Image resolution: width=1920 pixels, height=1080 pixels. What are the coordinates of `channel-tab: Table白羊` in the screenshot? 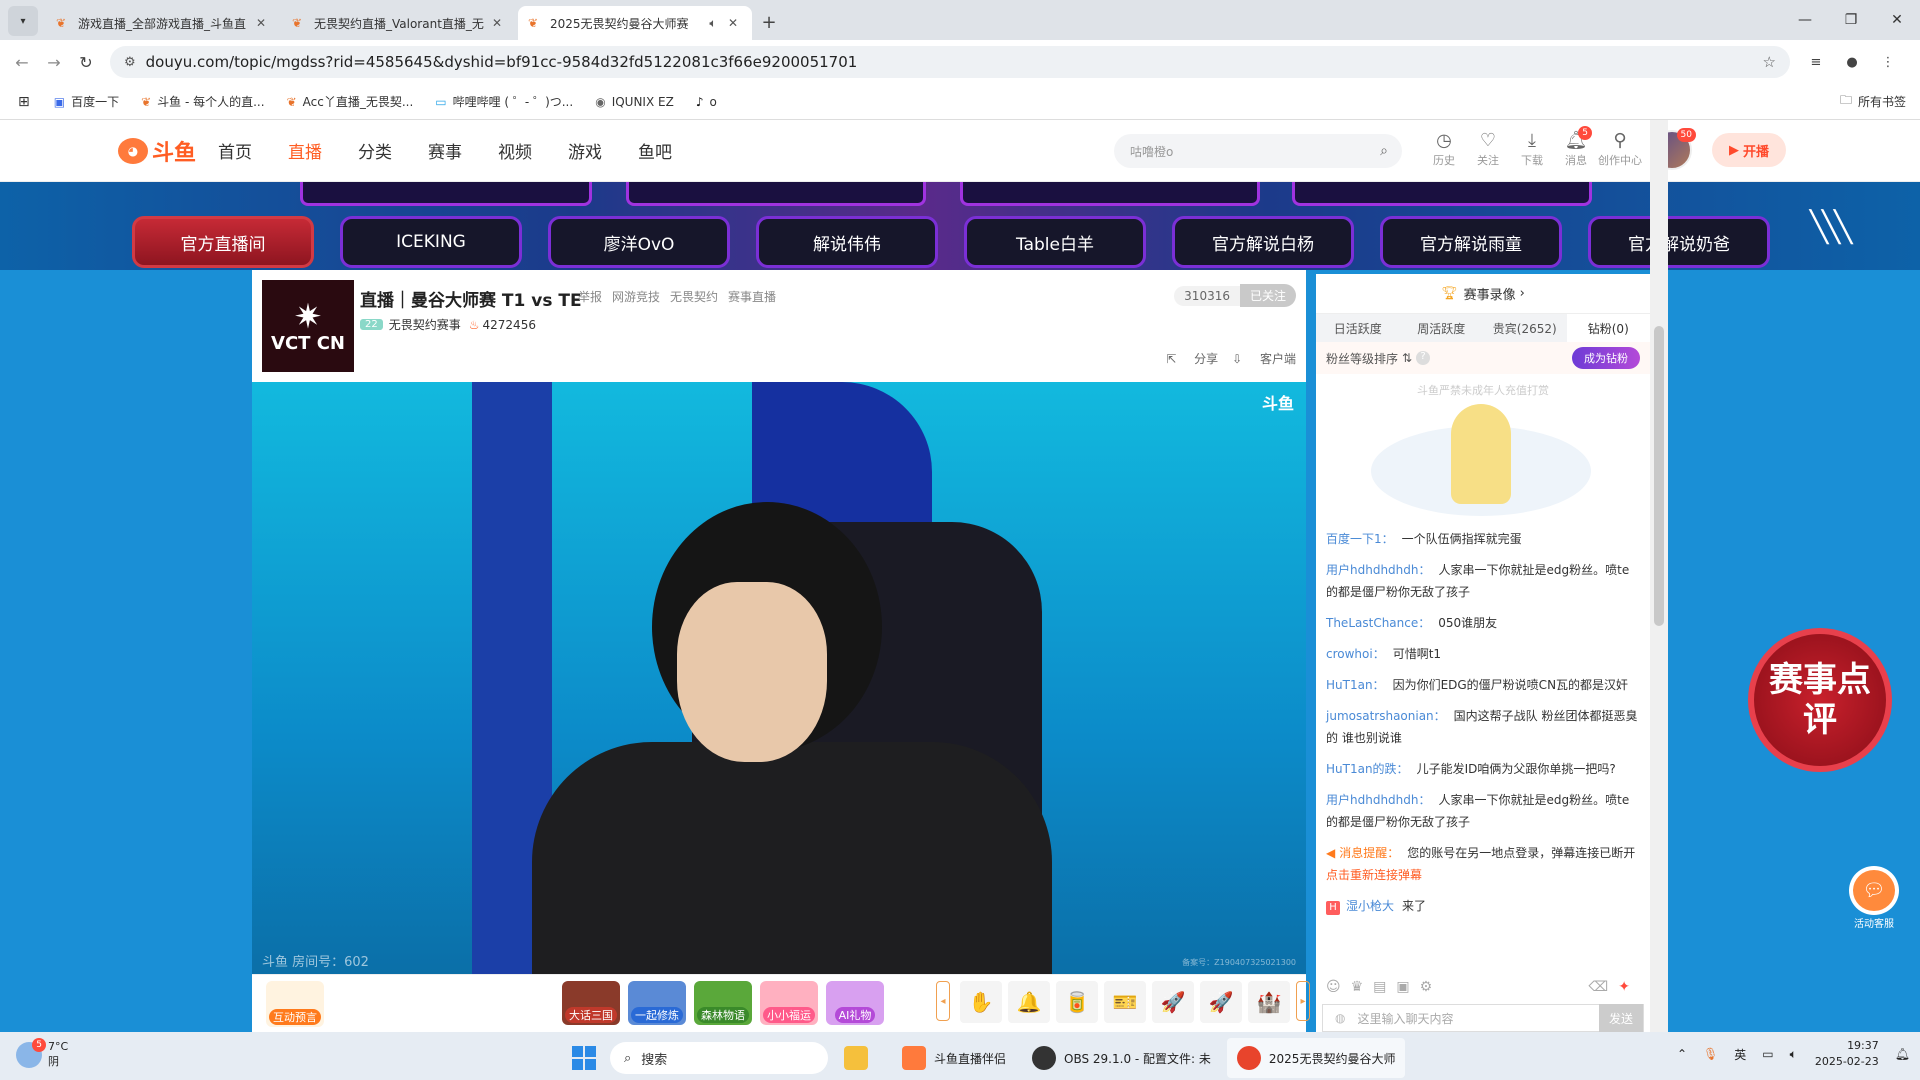 It's located at (1055, 242).